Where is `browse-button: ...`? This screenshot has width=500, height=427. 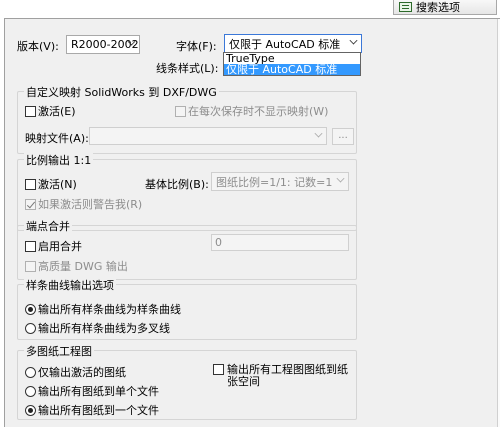
browse-button: ... is located at coordinates (343, 136).